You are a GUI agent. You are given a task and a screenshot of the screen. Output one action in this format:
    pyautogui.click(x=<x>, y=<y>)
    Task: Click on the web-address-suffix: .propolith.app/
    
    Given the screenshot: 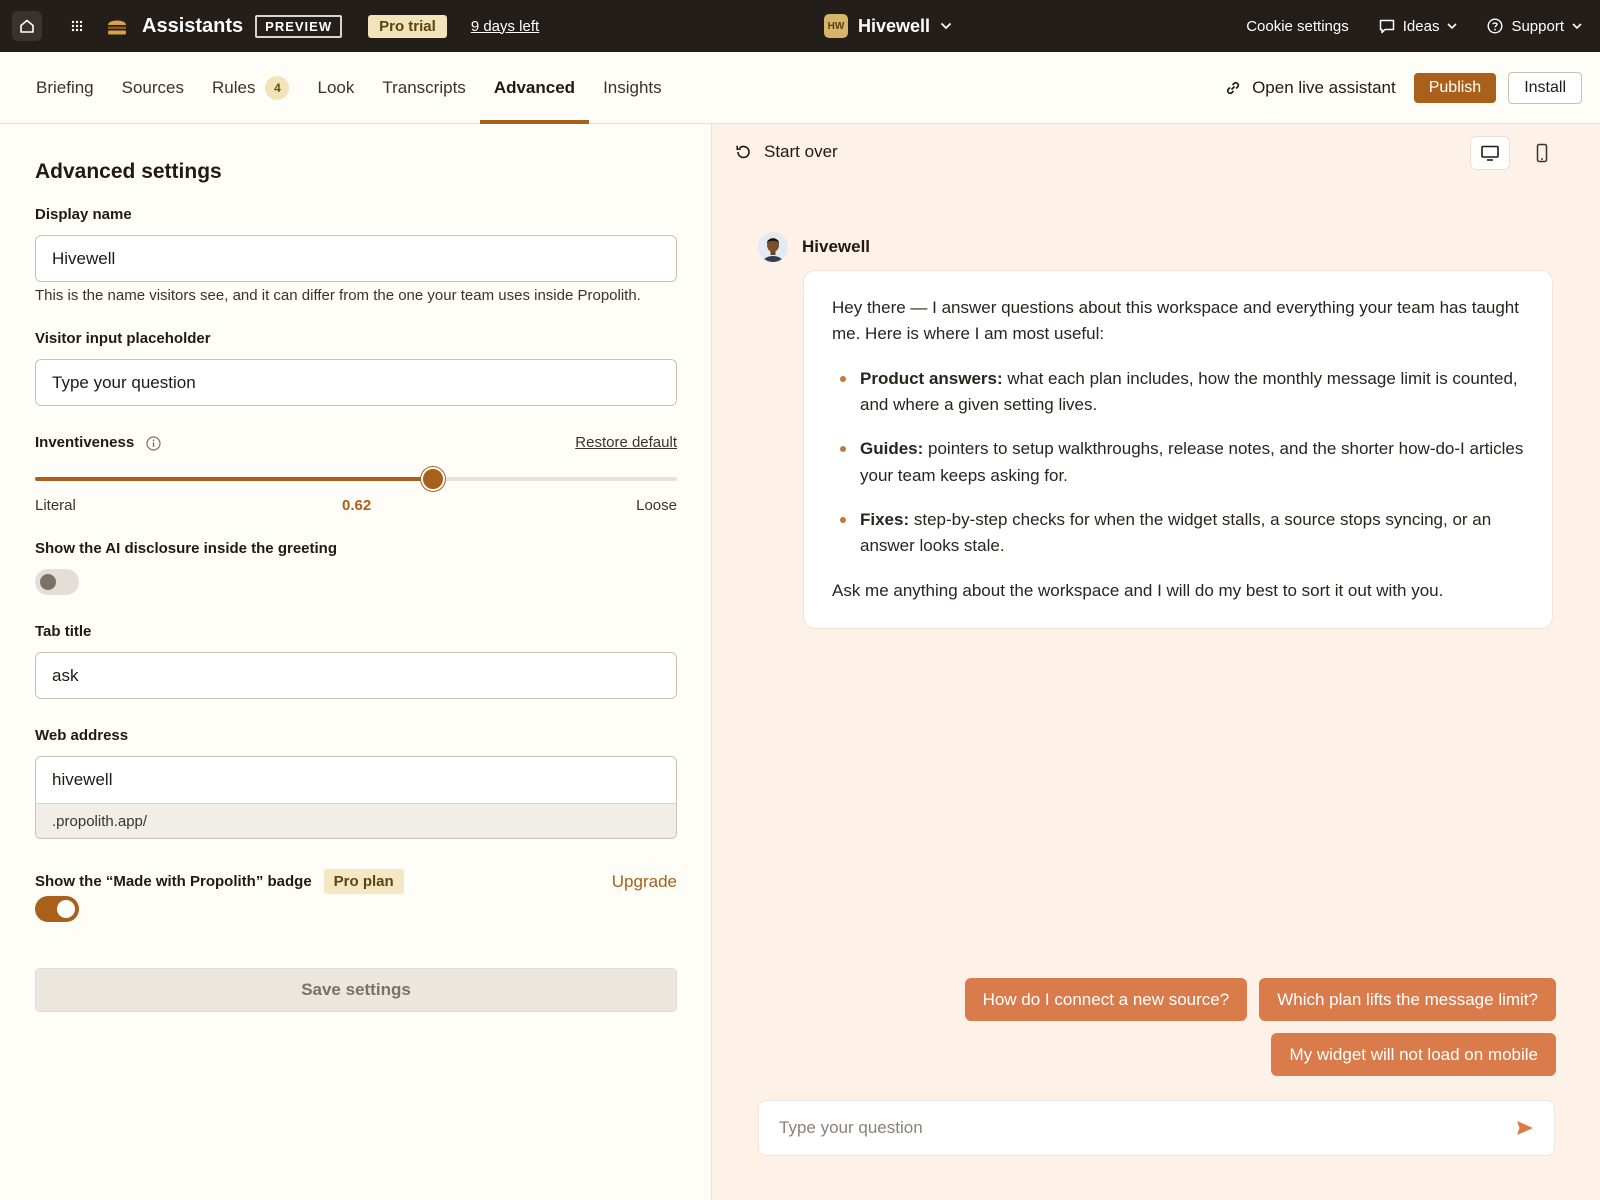 What is the action you would take?
    pyautogui.click(x=356, y=821)
    